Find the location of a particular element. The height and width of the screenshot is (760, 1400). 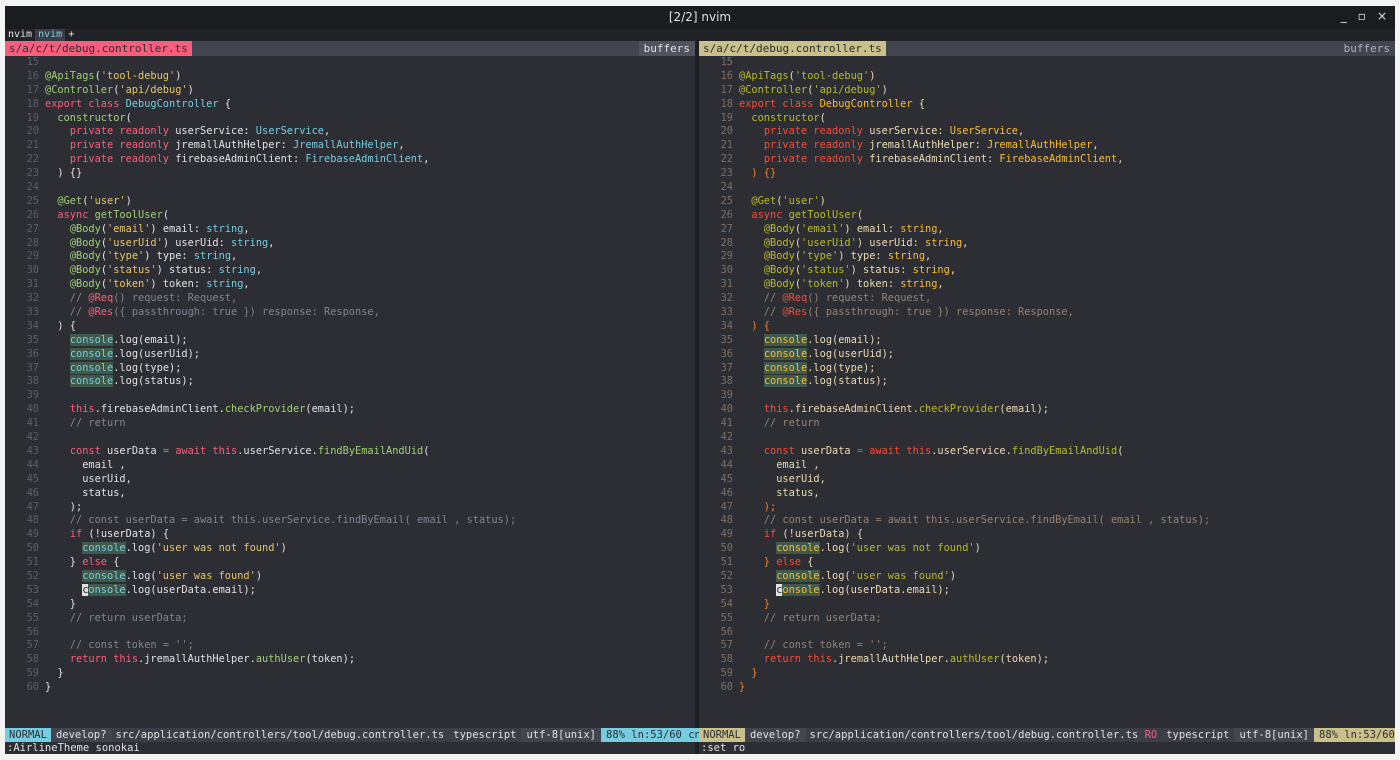

code-line: 31 @Body('token') token: string, is located at coordinates (1047, 285).